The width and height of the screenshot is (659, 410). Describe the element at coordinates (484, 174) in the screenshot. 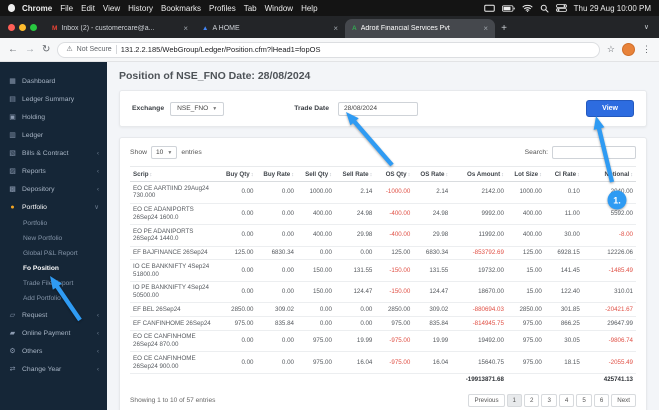

I see `column-label: Os Amount` at that location.